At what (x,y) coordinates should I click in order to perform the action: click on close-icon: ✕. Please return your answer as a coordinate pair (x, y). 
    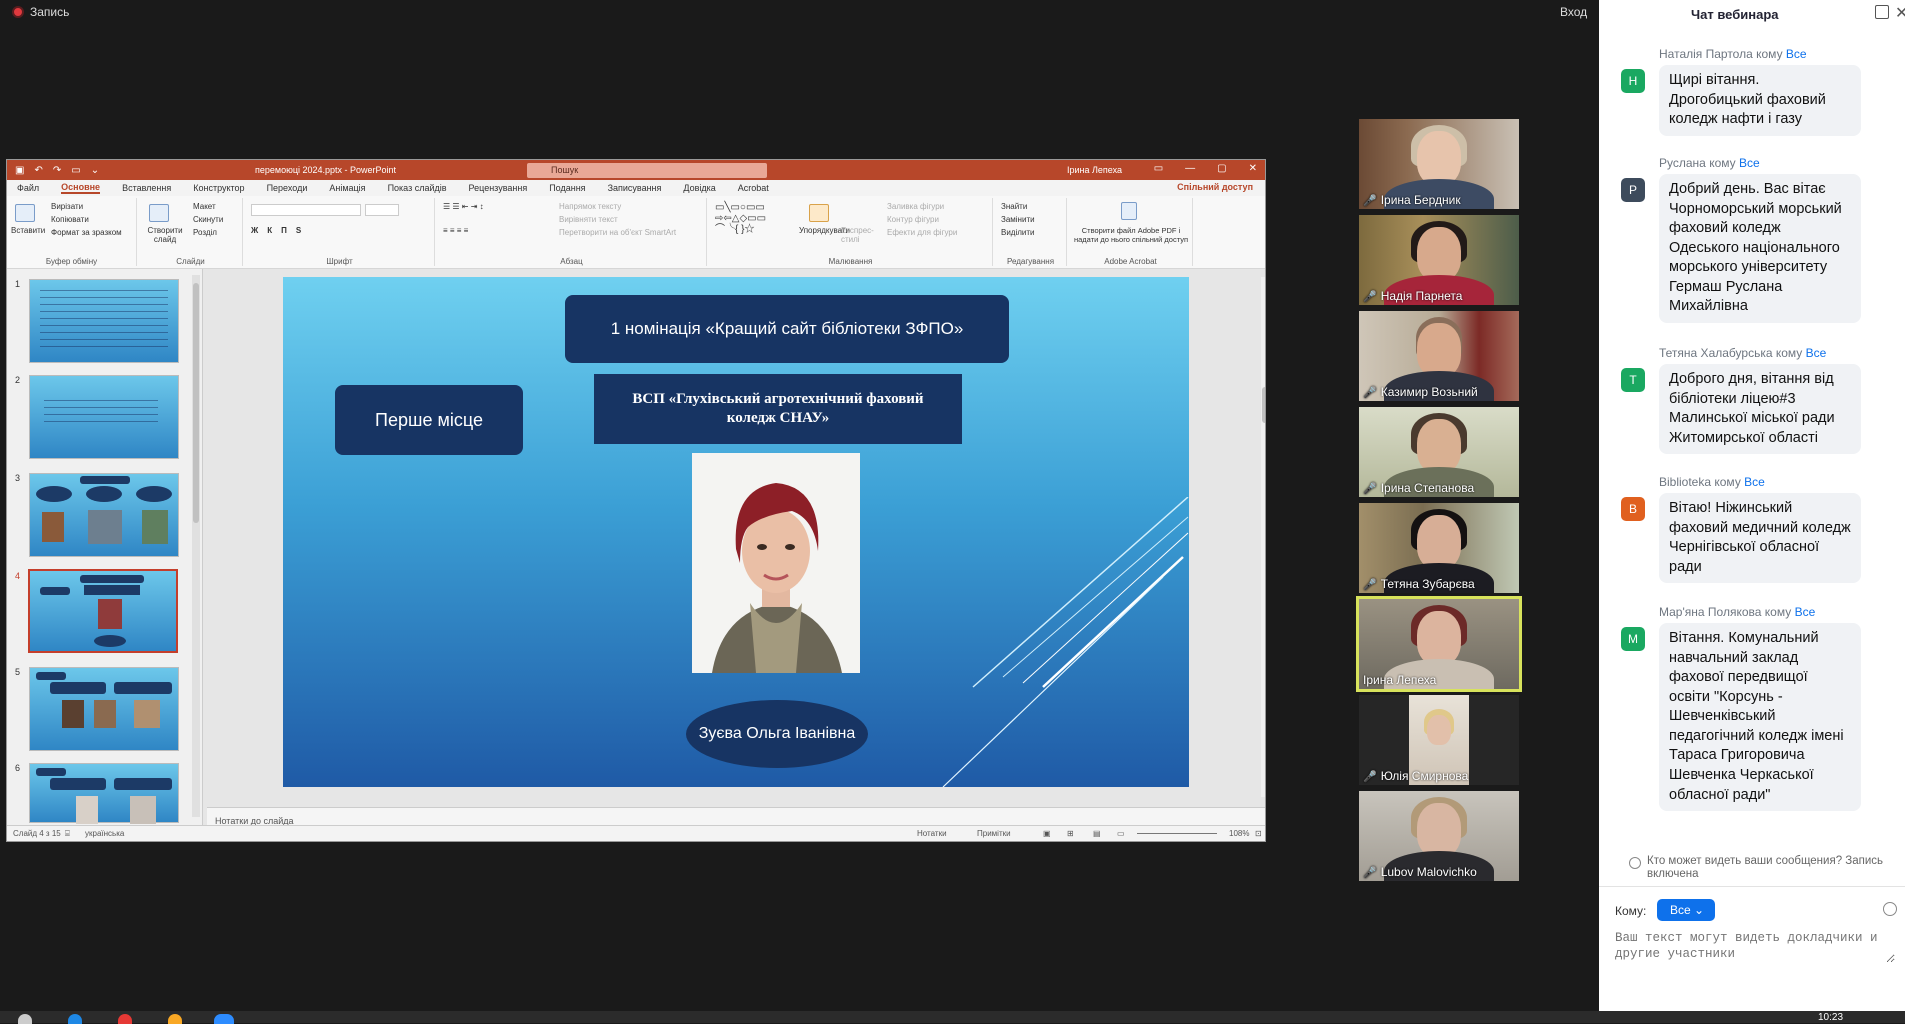
    Looking at the image, I should click on (1900, 13).